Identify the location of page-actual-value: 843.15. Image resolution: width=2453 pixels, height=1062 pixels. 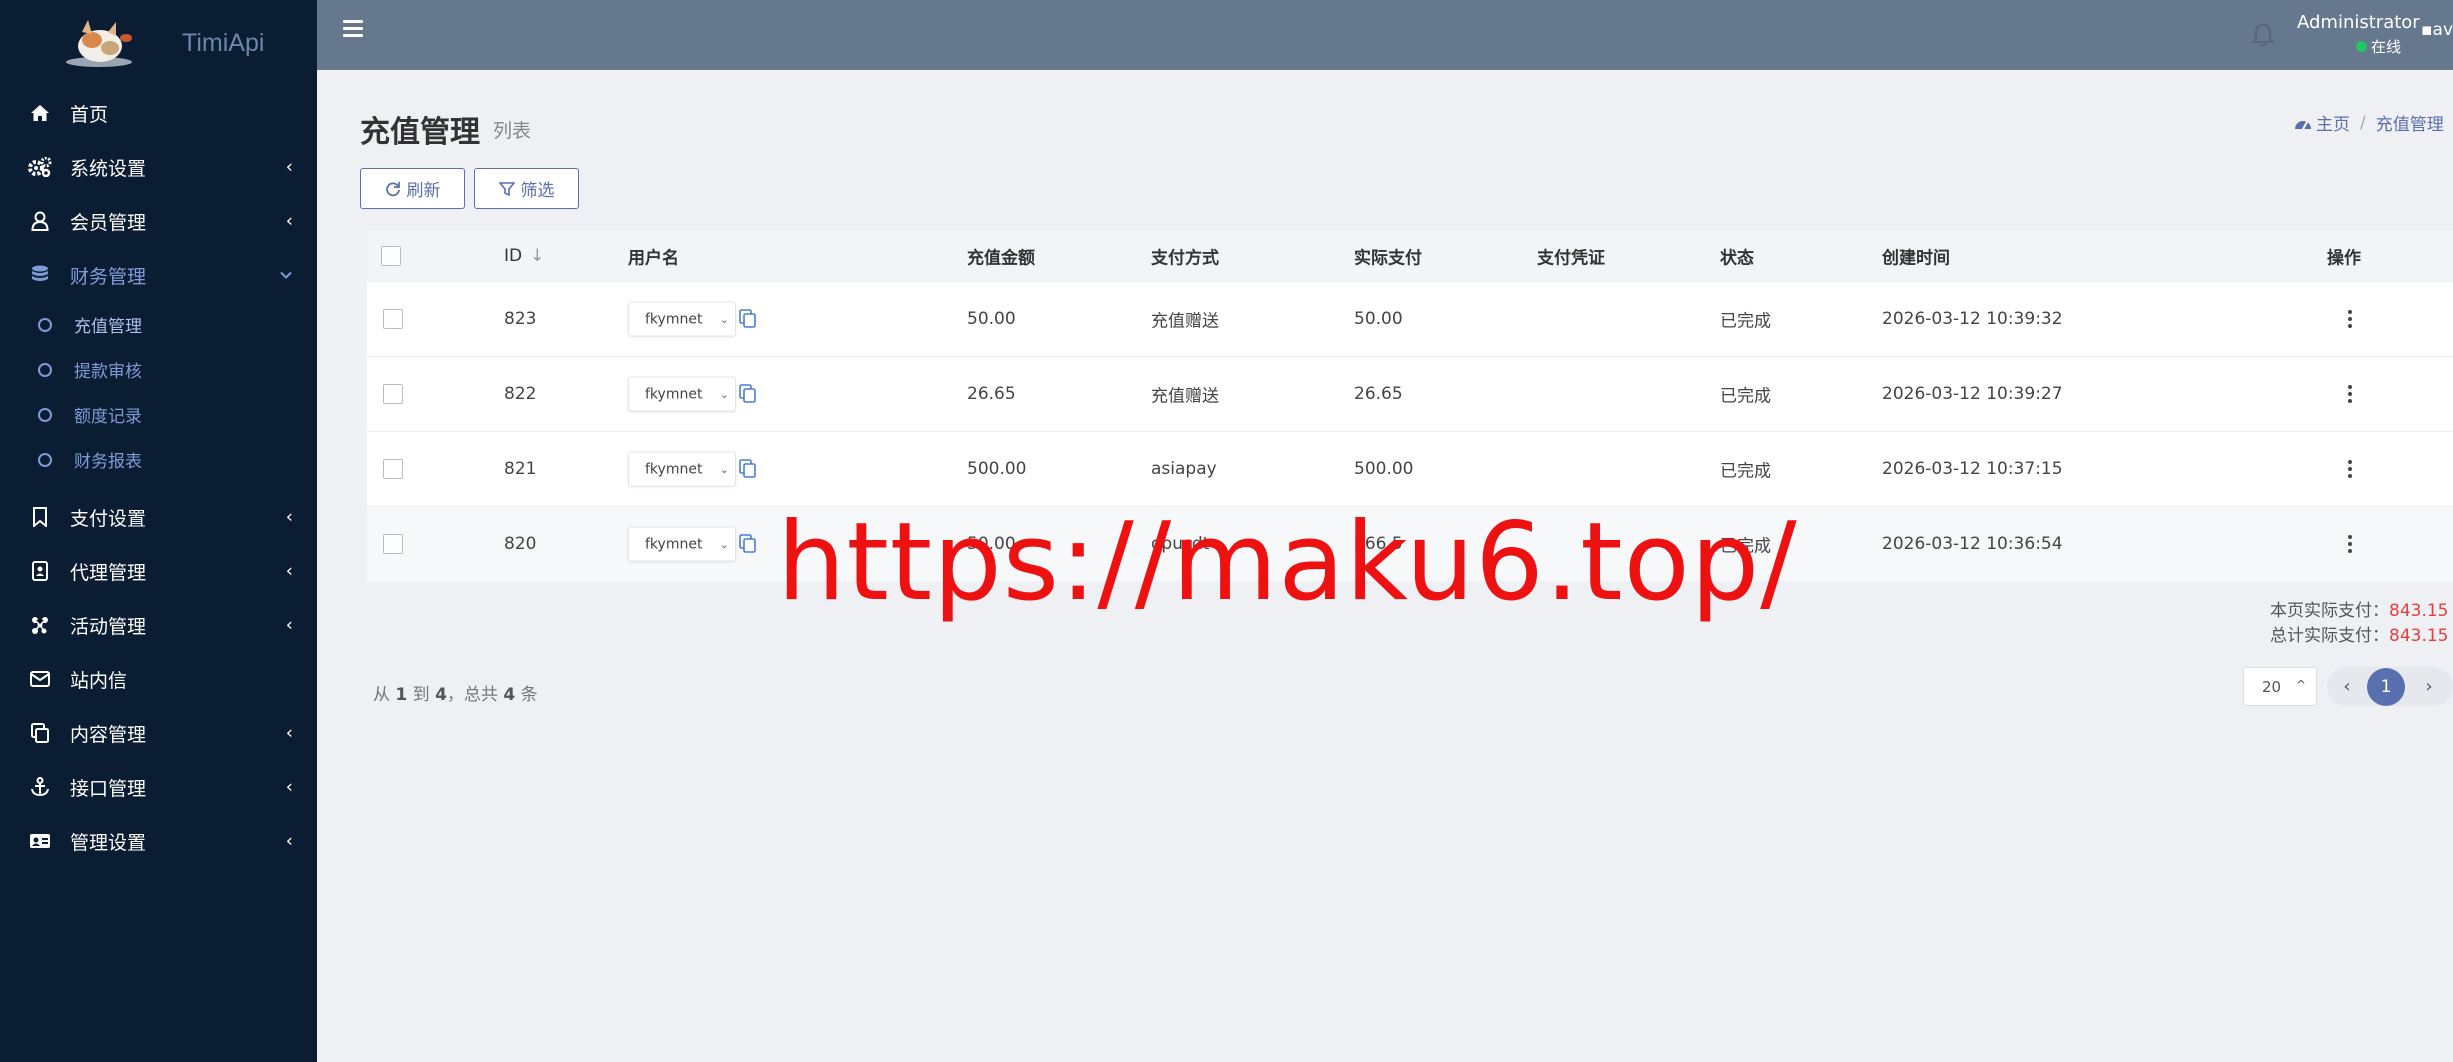
(2419, 611).